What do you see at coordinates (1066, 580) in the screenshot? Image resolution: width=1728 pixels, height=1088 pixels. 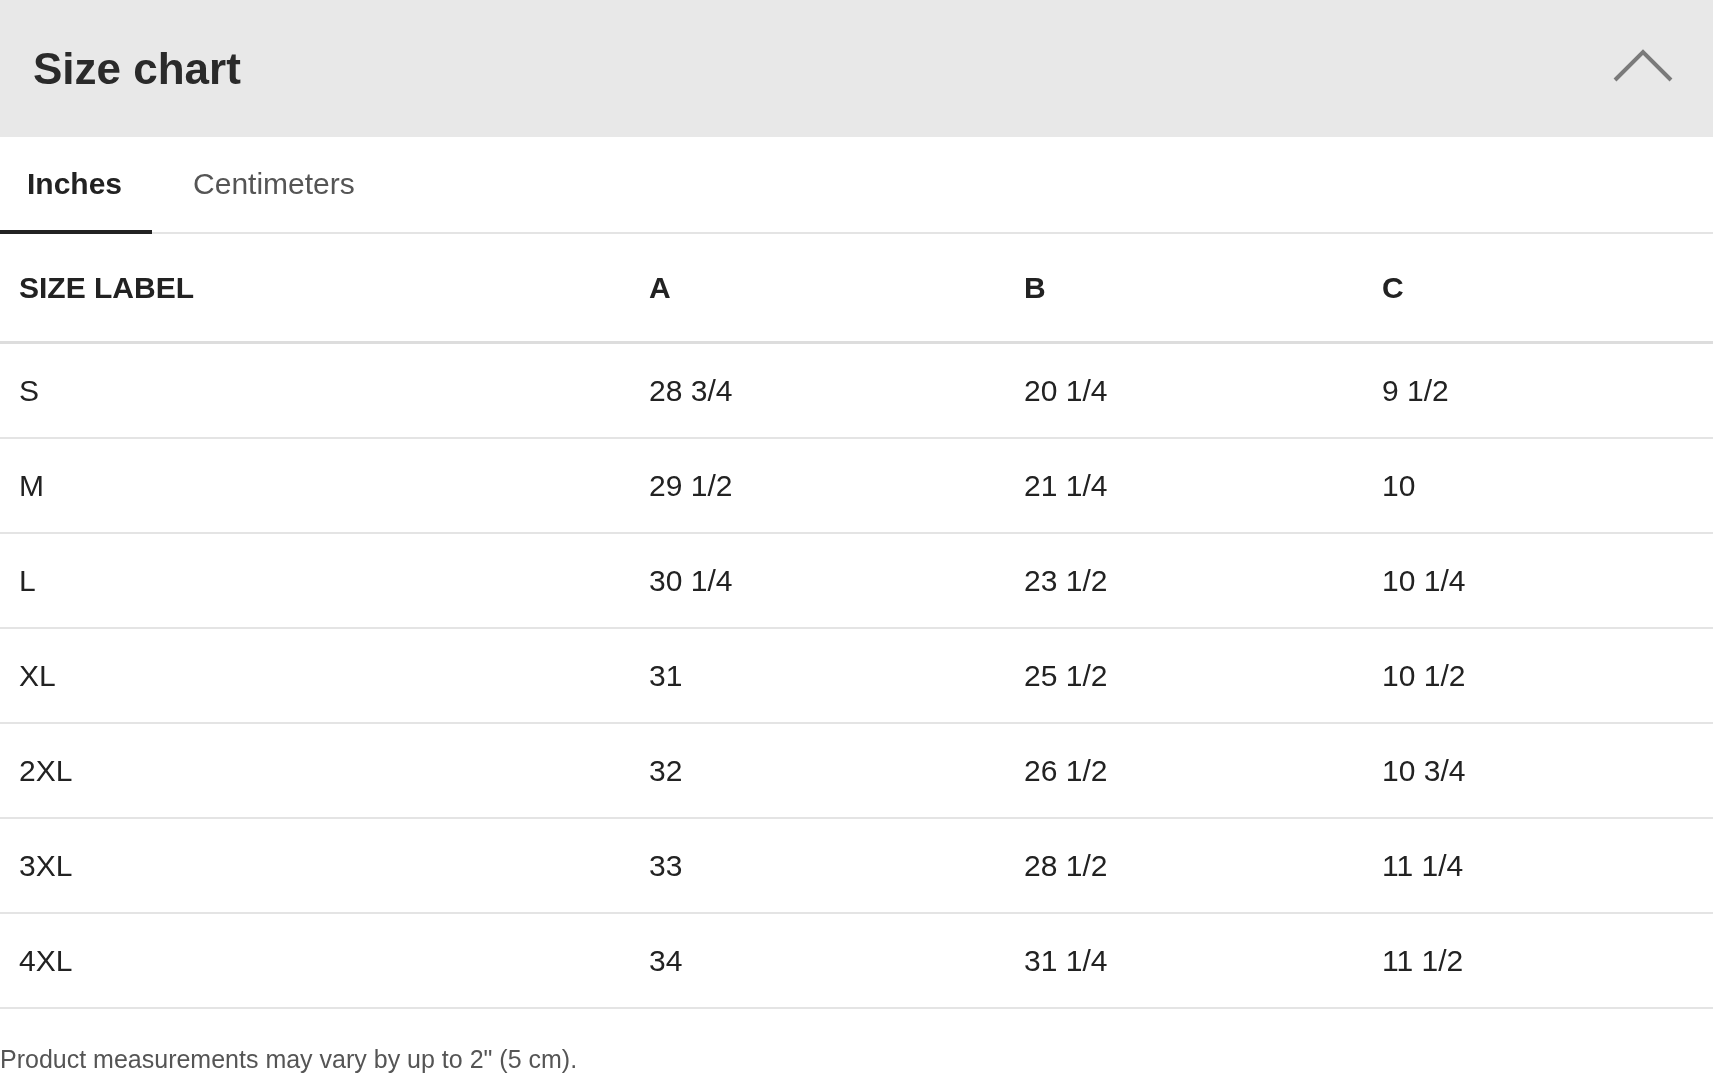 I see `table-cell-text: 23 1/2` at bounding box center [1066, 580].